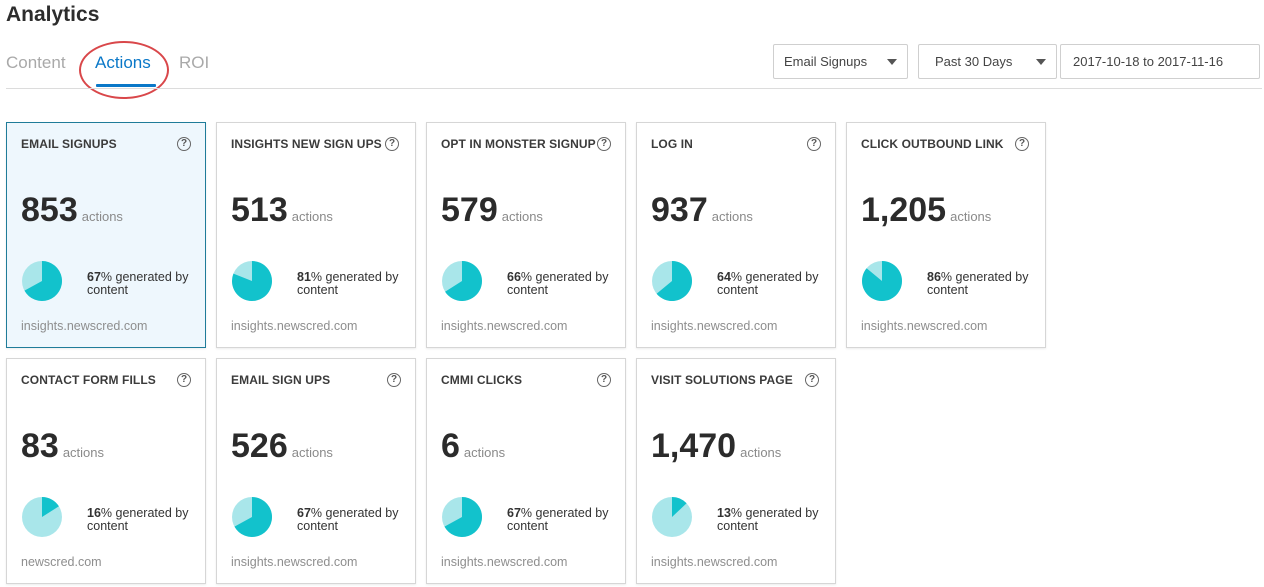 The image size is (1264, 587). I want to click on content-share-text: 81% generated by content, so click(355, 284).